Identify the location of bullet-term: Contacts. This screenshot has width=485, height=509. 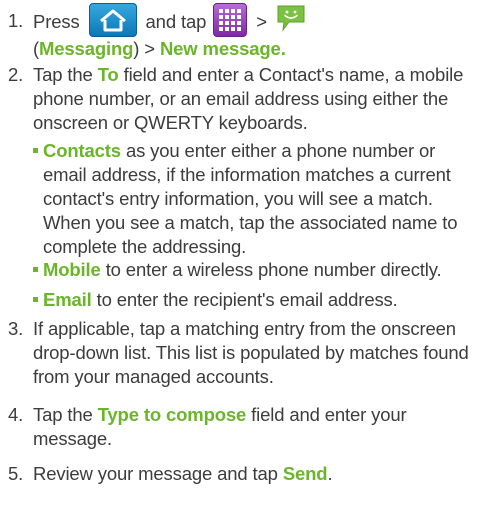
(82, 150).